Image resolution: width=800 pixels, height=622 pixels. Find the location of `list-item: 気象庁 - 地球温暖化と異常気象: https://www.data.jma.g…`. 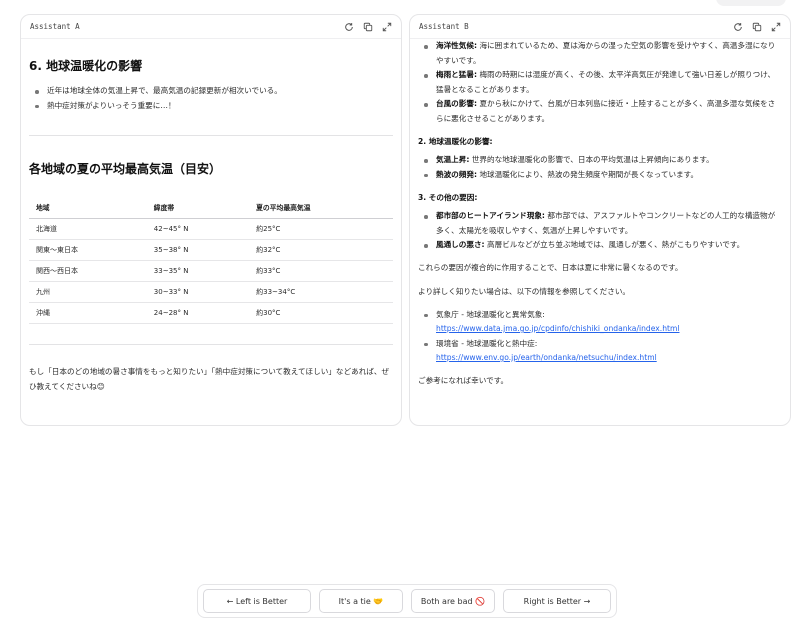

list-item: 気象庁 - 地球温暖化と異常気象: https://www.data.jma.g… is located at coordinates (600, 322).